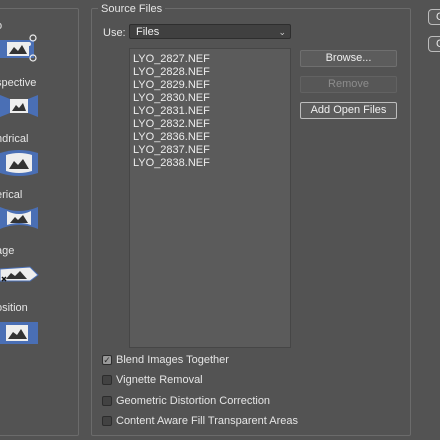 The height and width of the screenshot is (440, 440). What do you see at coordinates (14, 308) in the screenshot?
I see `layout-label-reposition: osition` at bounding box center [14, 308].